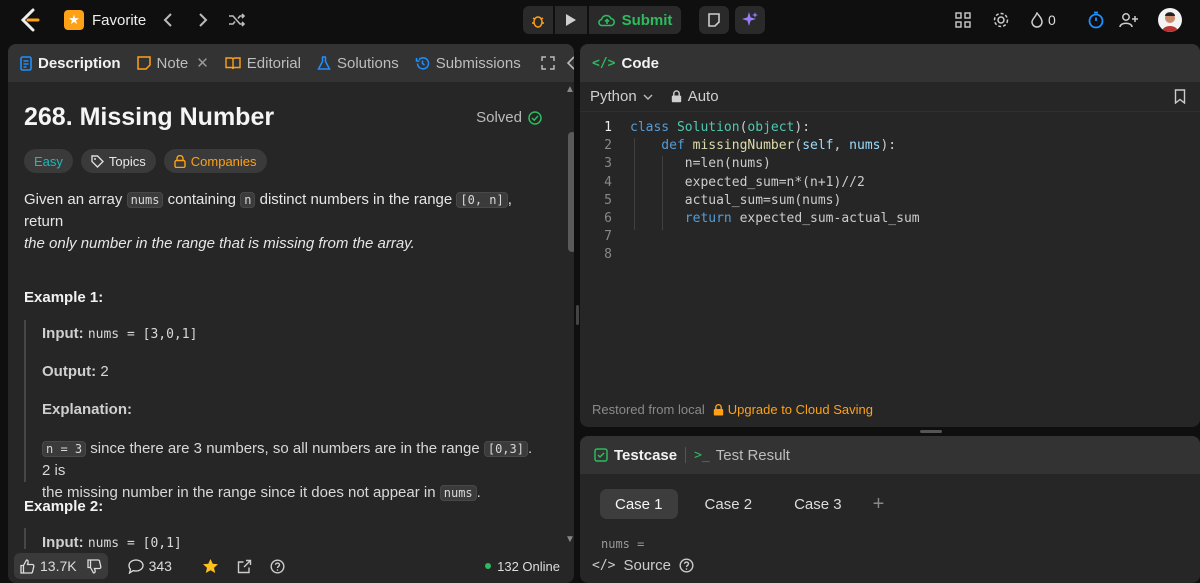 The height and width of the screenshot is (583, 1200). Describe the element at coordinates (210, 566) in the screenshot. I see `star-icon` at that location.